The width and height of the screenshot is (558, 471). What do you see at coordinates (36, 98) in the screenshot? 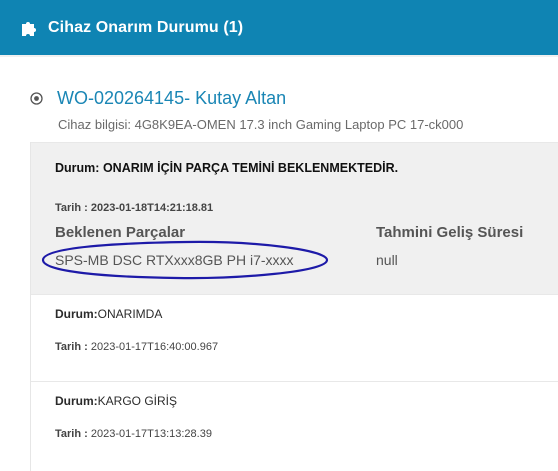
I see `radio-dot-icon` at bounding box center [36, 98].